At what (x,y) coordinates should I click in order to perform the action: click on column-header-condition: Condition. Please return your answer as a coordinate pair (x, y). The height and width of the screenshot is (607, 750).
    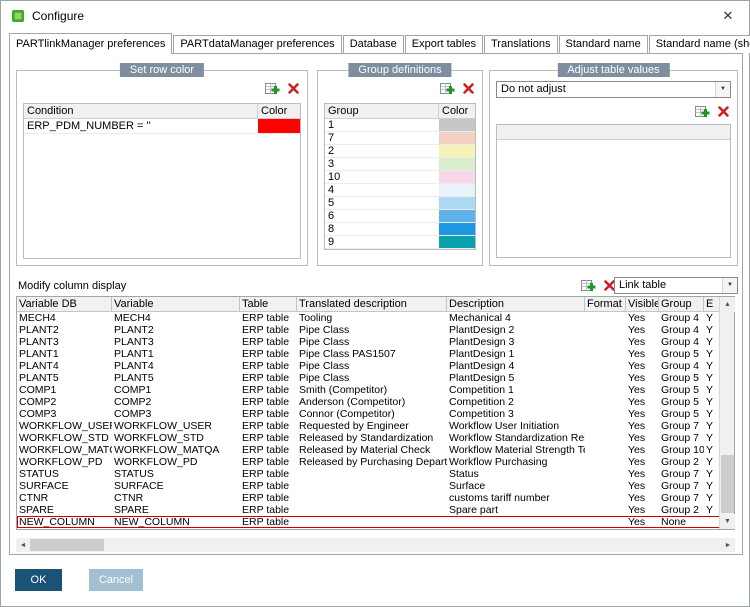
    Looking at the image, I should click on (141, 111).